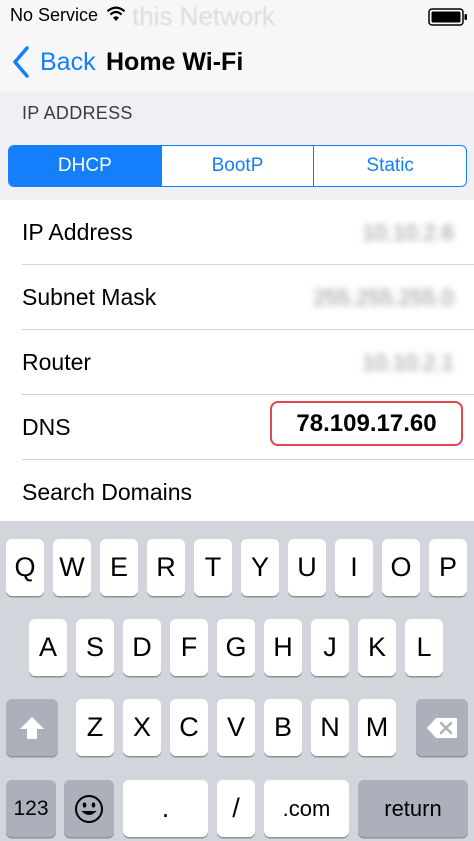  What do you see at coordinates (306, 808) in the screenshot?
I see `dotcom-key: .com` at bounding box center [306, 808].